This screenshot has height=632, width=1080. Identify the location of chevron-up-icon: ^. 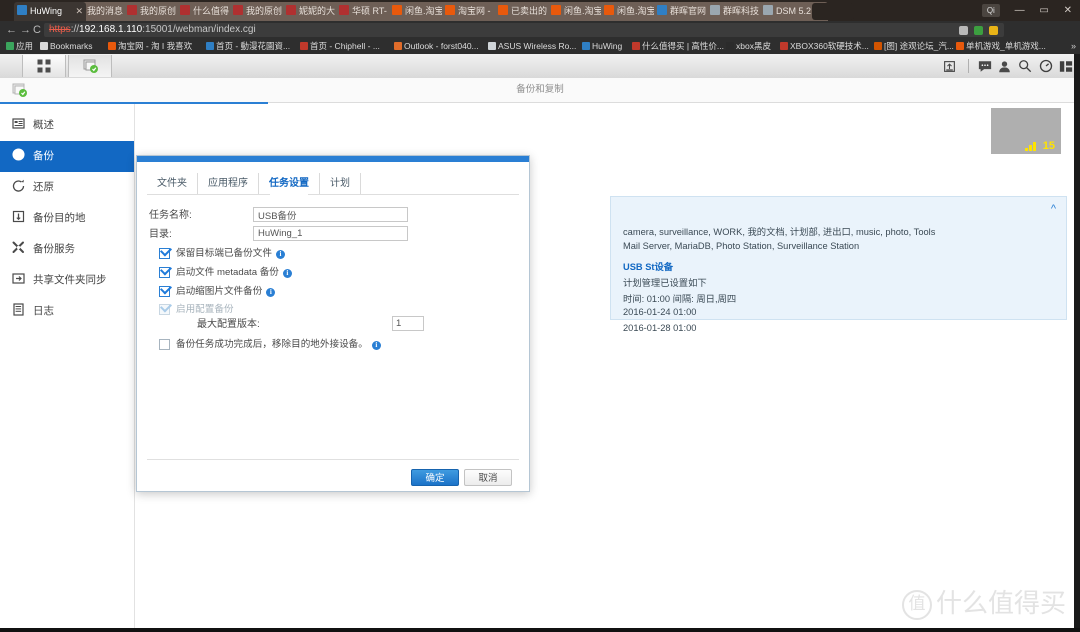
(1053, 209).